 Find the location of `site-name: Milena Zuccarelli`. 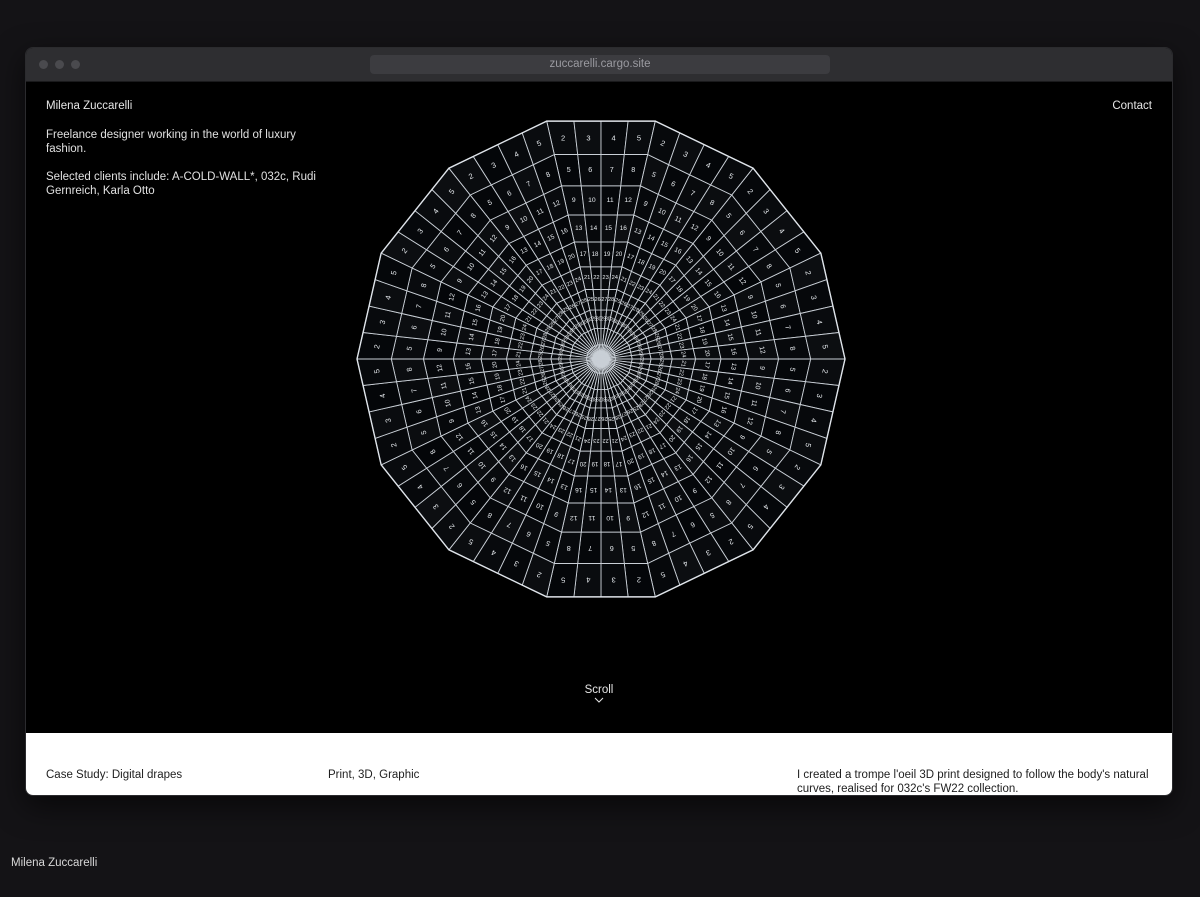

site-name: Milena Zuccarelli is located at coordinates (89, 106).